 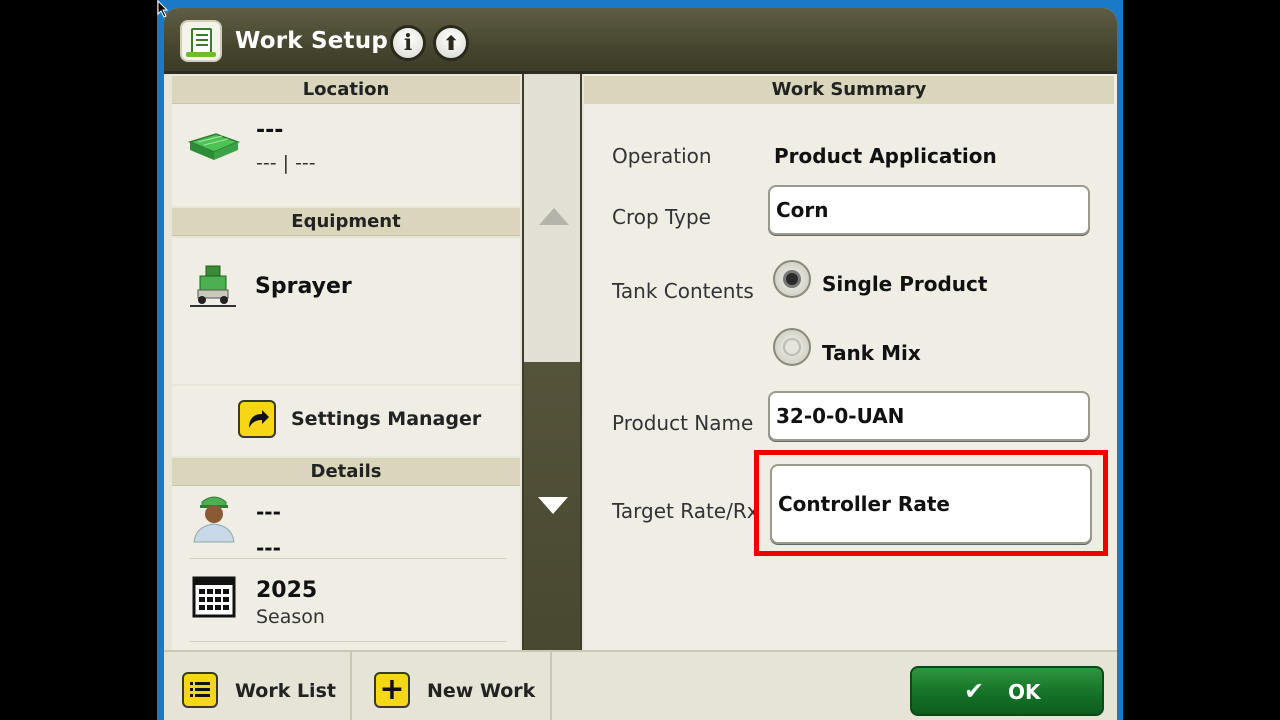 I want to click on operation-label: Operation, so click(x=662, y=156).